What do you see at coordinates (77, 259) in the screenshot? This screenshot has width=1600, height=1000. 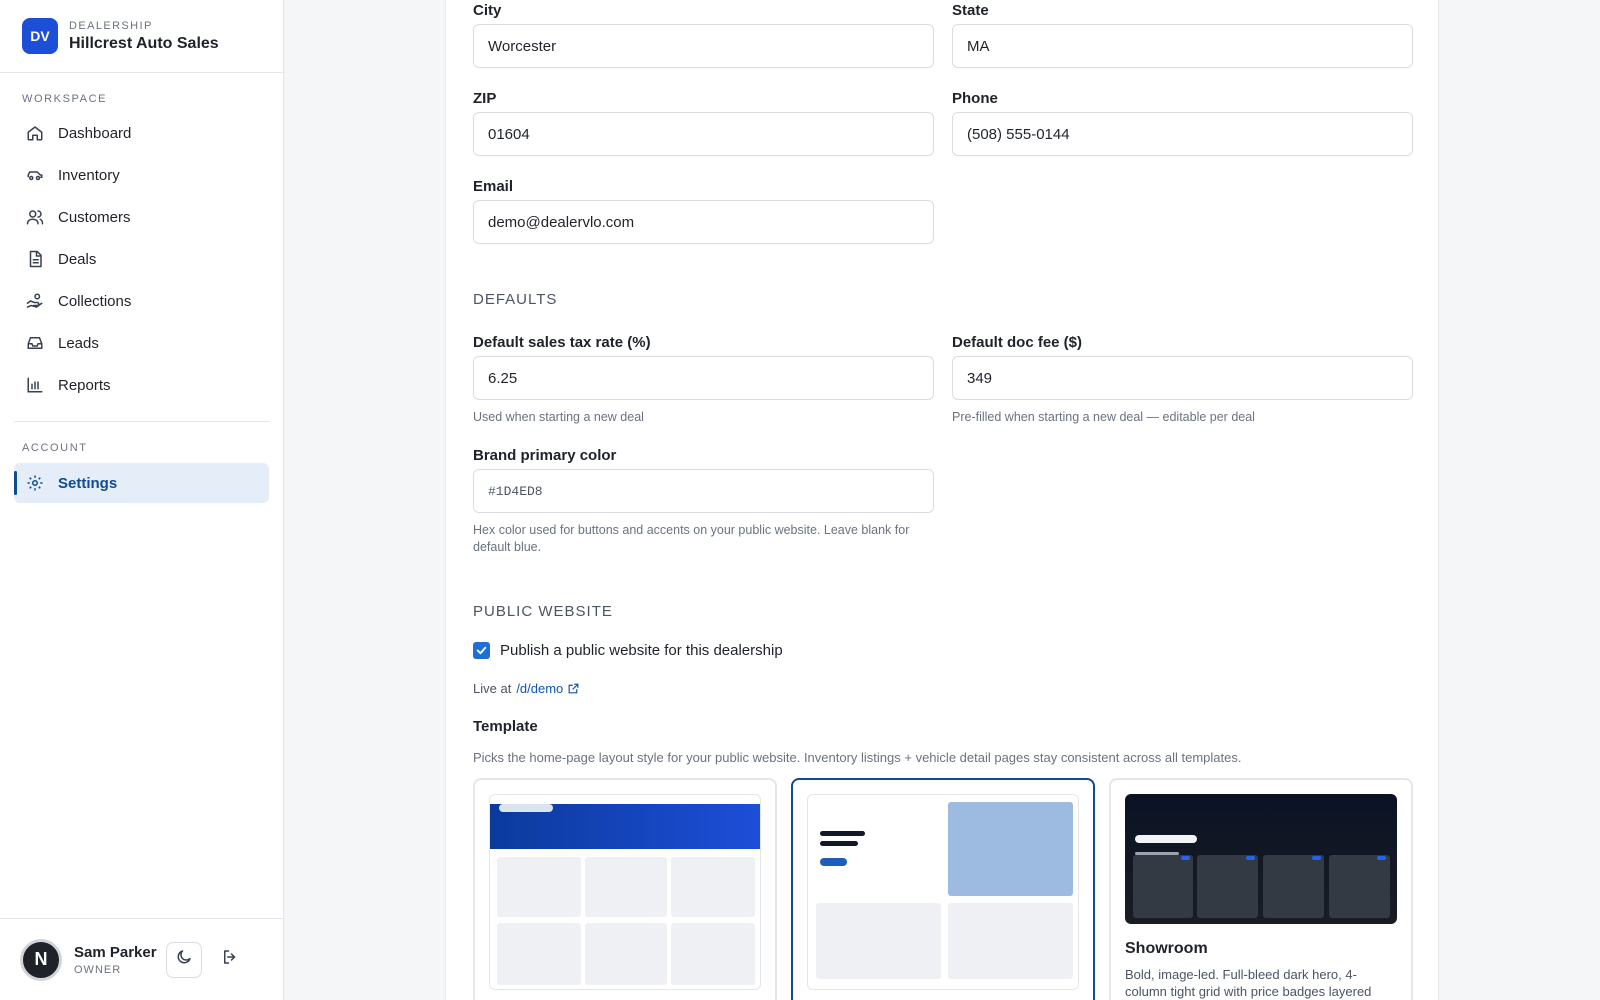 I see `sidebar-item-label: Deals` at bounding box center [77, 259].